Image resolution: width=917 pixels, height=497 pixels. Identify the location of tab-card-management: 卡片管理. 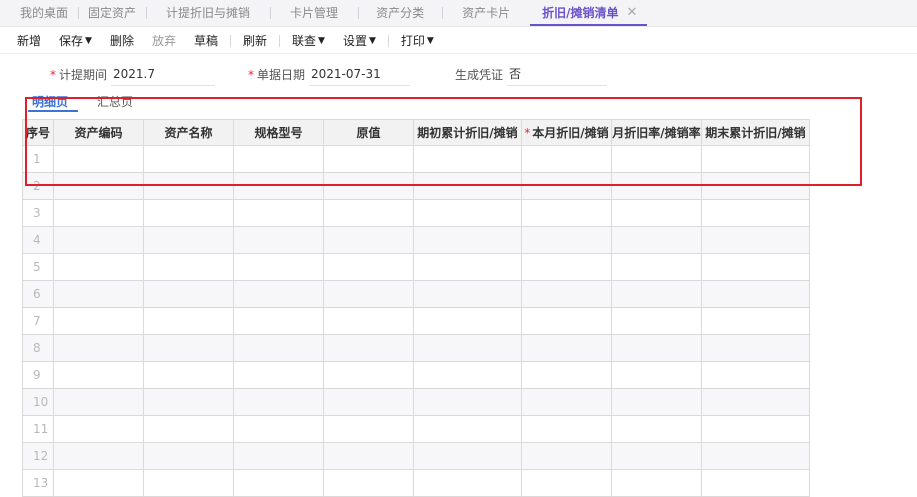
(314, 13).